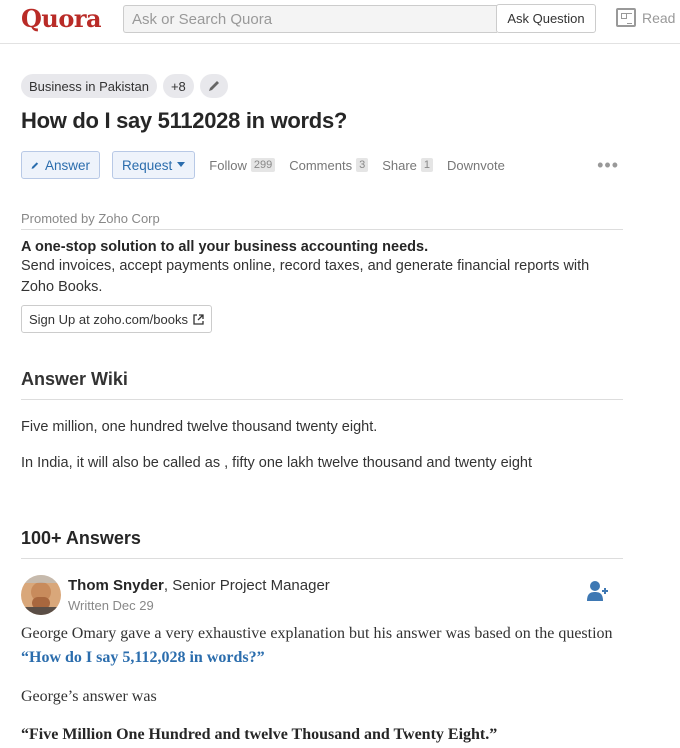 This screenshot has width=680, height=748. Describe the element at coordinates (184, 120) in the screenshot. I see `question-title: How do I say 5112028 in words?` at that location.